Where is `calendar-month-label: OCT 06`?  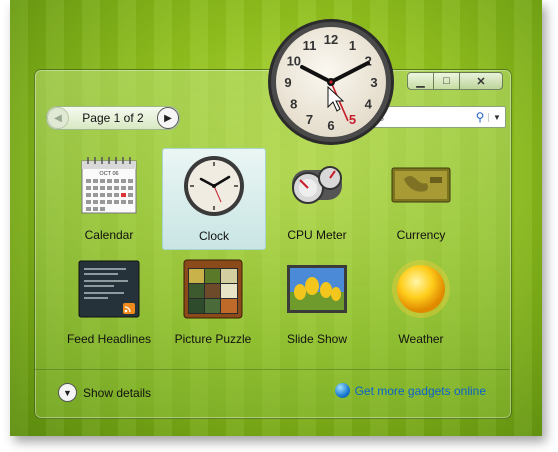 calendar-month-label: OCT 06 is located at coordinates (108, 174).